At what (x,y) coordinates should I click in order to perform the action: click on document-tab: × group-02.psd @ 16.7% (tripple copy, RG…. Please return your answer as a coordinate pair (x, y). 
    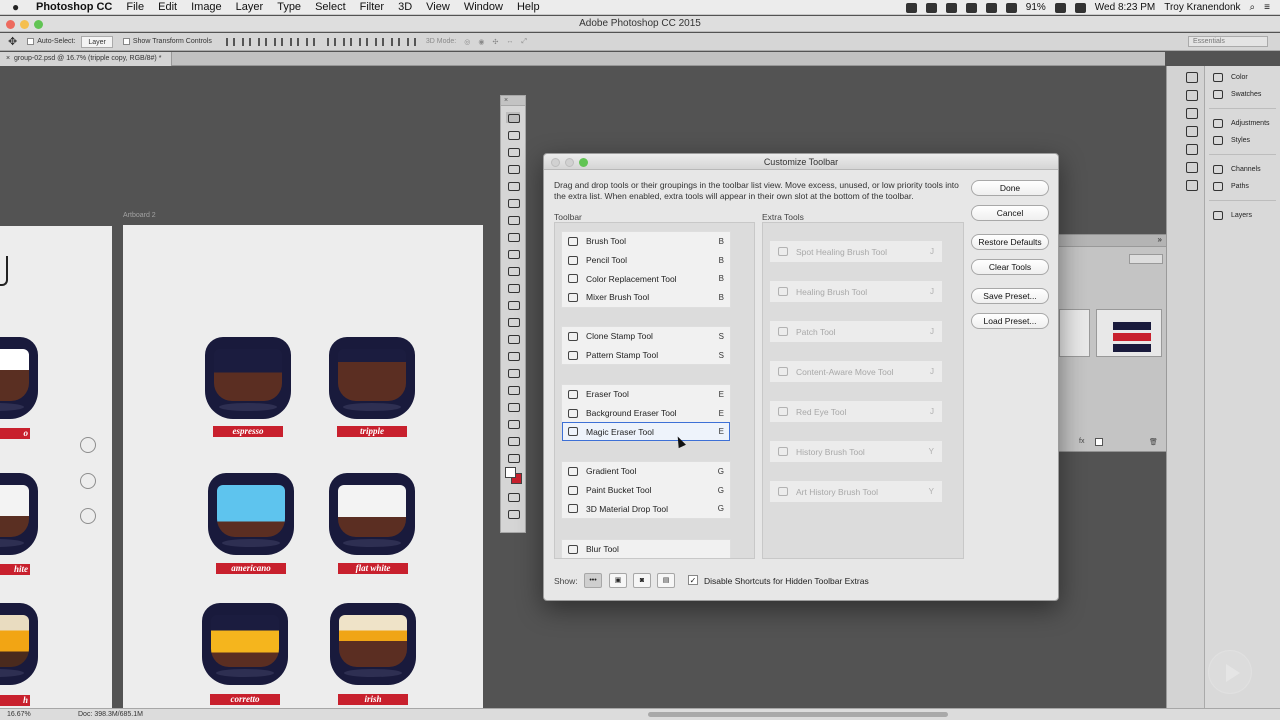
    Looking at the image, I should click on (86, 59).